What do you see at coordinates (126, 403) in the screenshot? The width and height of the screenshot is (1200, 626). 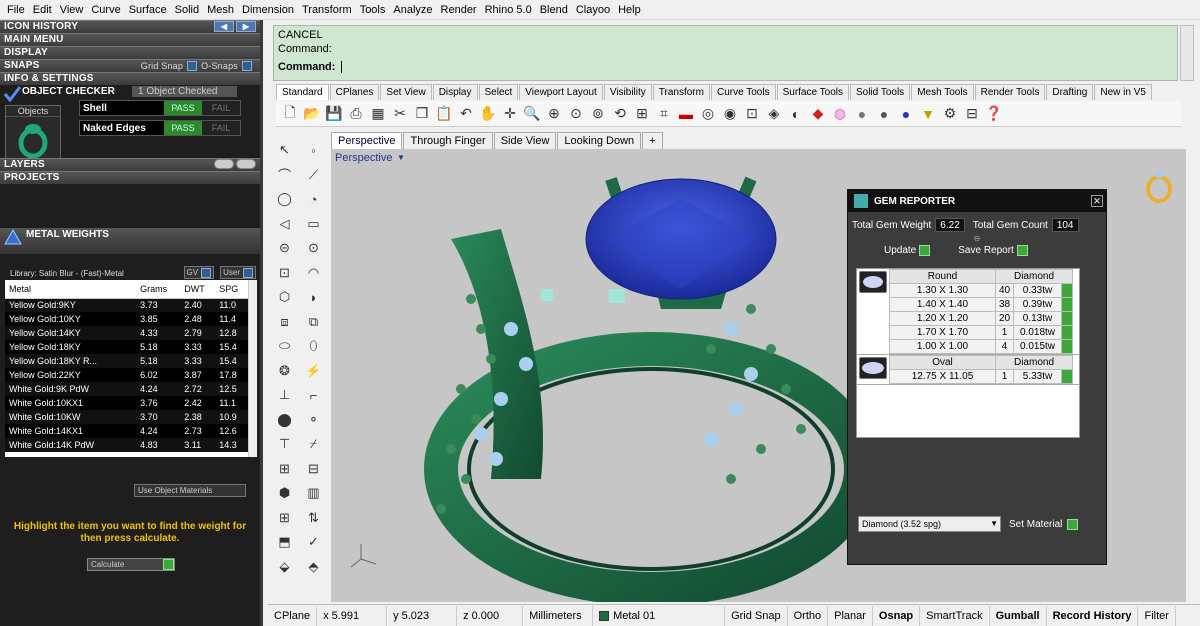 I see `table-row: White Gold:10KX1 3.76 2.42 11.1` at bounding box center [126, 403].